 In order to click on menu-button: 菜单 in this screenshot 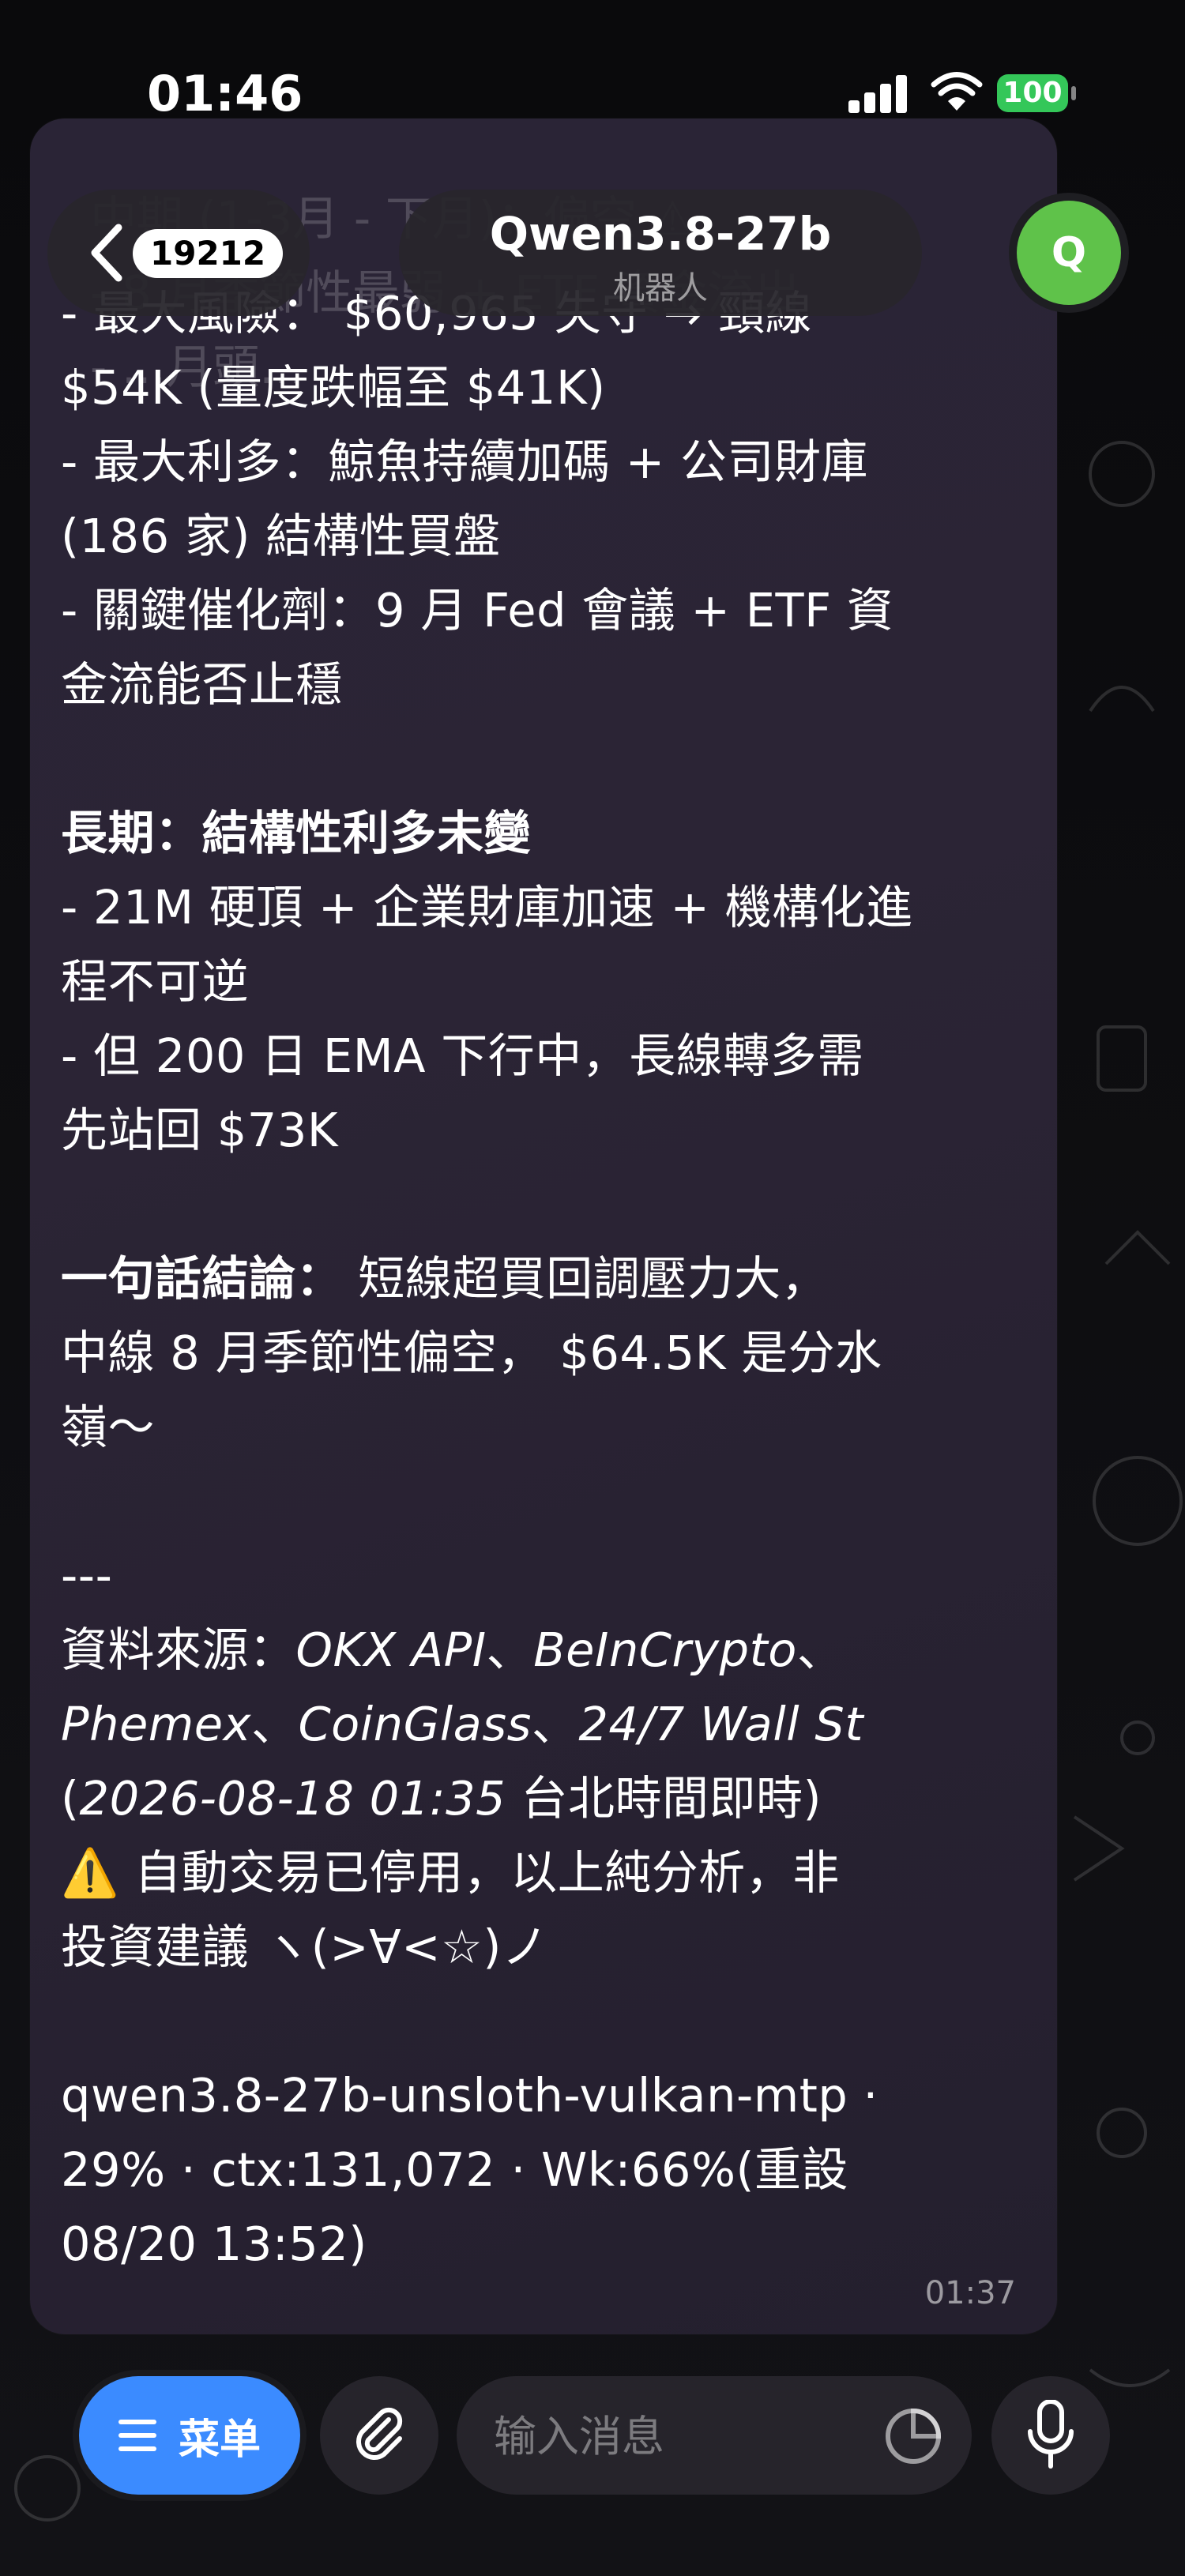, I will do `click(189, 2436)`.